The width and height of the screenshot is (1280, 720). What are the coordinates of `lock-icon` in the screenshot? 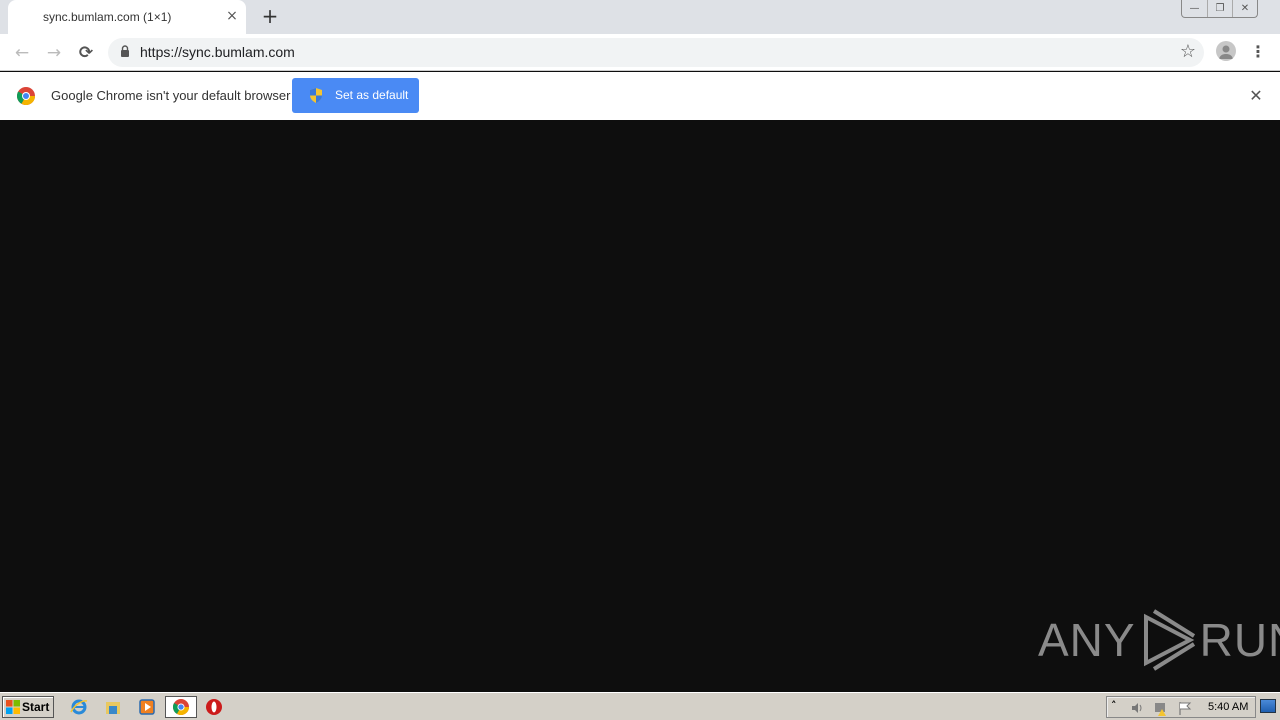 It's located at (125, 51).